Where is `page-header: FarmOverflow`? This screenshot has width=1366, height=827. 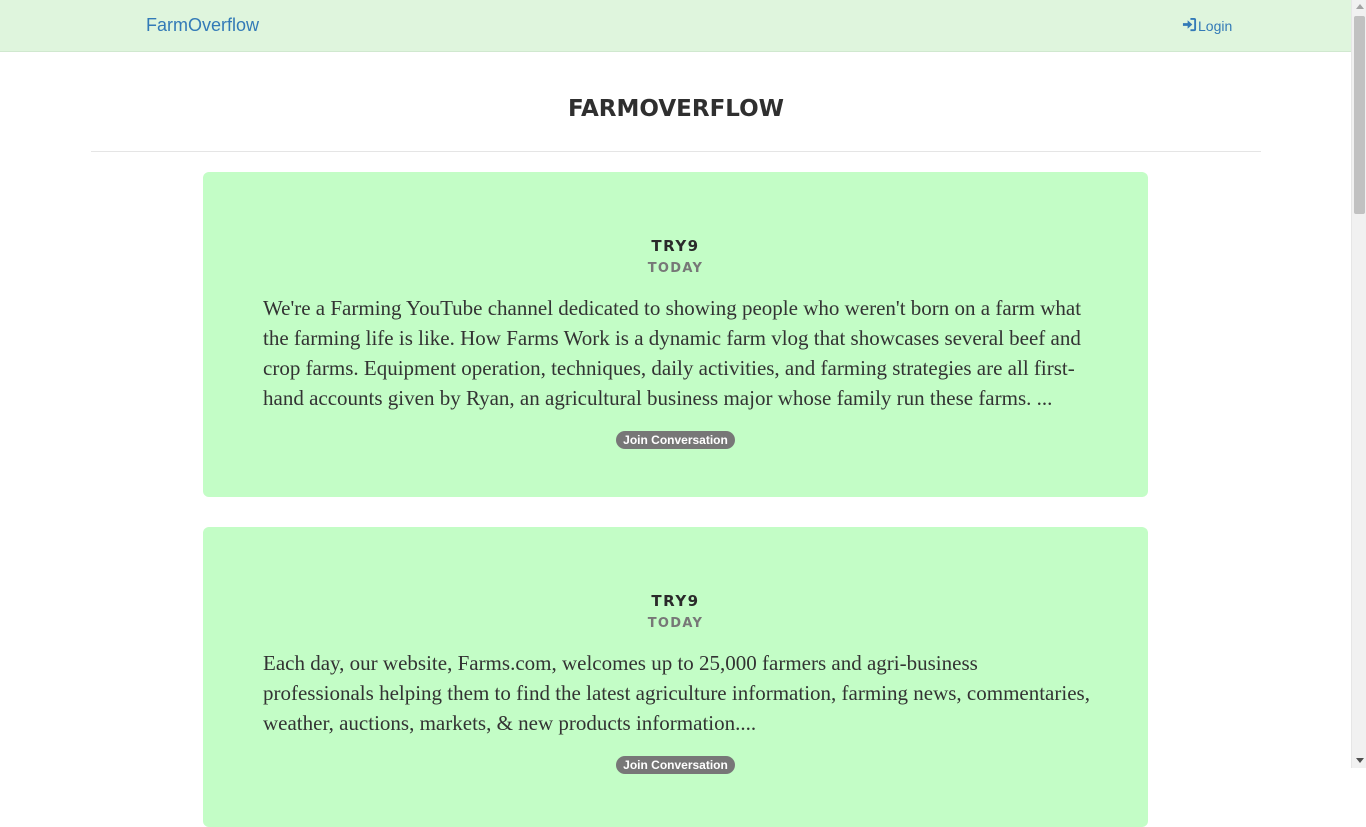
page-header: FarmOverflow is located at coordinates (676, 102).